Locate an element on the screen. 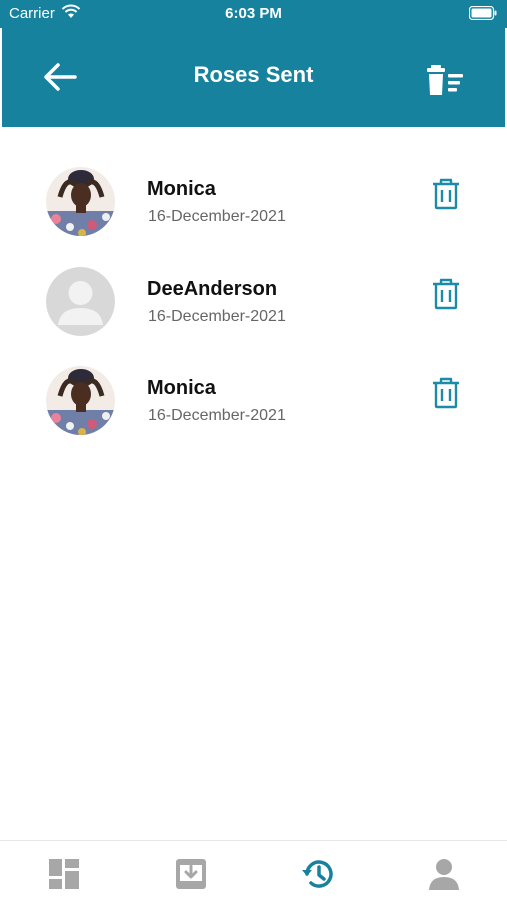  default-avatar-icon is located at coordinates (80, 301).